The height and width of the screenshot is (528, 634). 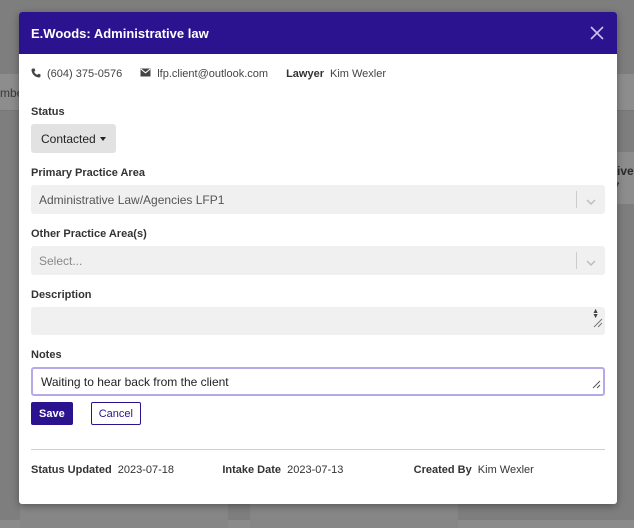 I want to click on phone-icon, so click(x=39, y=74).